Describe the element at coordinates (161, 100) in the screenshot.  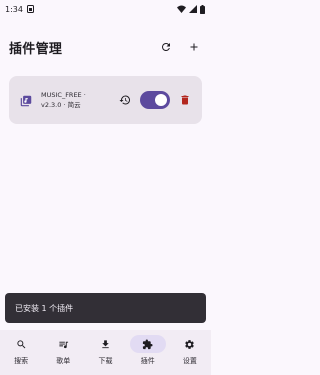
I see `toggle-knob` at that location.